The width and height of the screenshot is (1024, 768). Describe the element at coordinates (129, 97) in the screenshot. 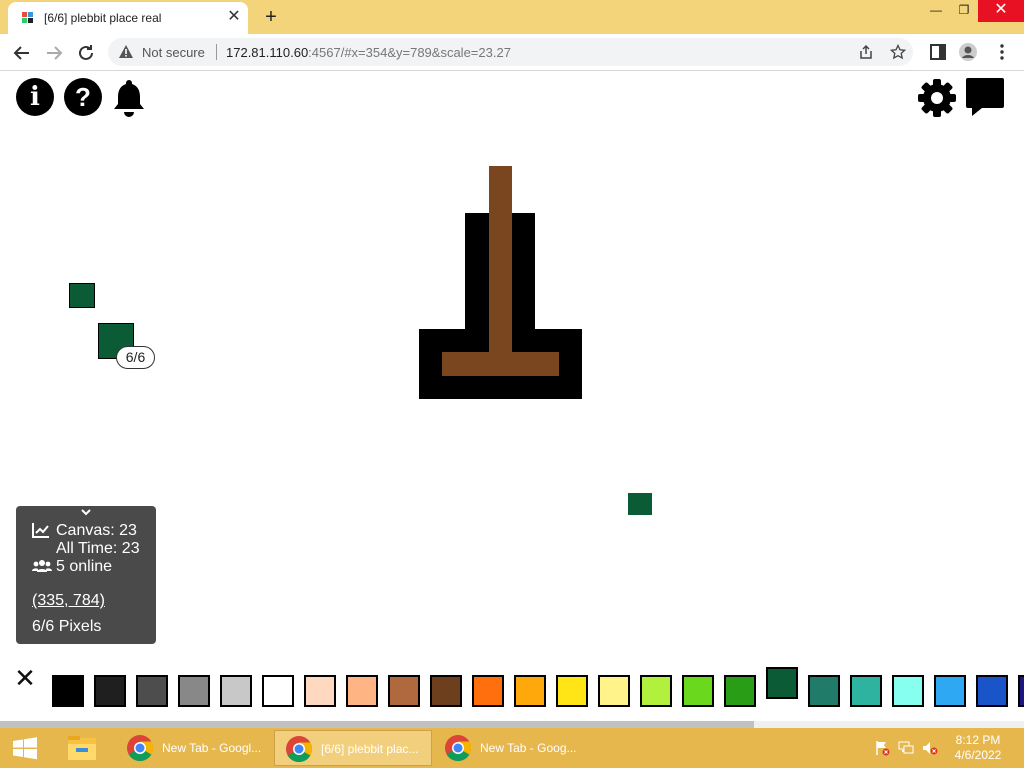

I see `bell-icon` at that location.